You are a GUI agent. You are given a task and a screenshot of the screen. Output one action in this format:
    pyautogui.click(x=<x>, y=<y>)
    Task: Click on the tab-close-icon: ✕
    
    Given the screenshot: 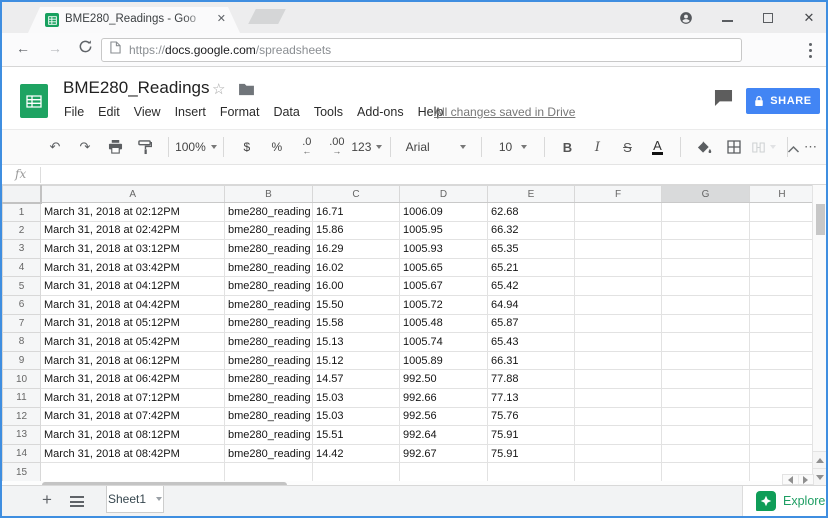 What is the action you would take?
    pyautogui.click(x=221, y=18)
    